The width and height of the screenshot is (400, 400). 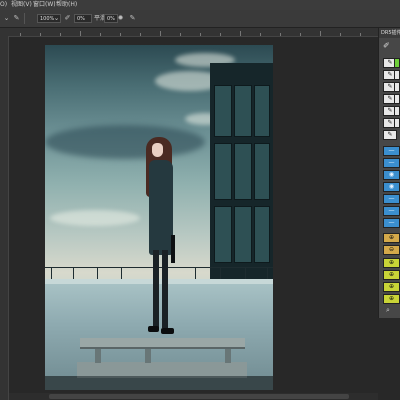 What do you see at coordinates (386, 45) in the screenshot?
I see `arrow-cursor-icon: ✐` at bounding box center [386, 45].